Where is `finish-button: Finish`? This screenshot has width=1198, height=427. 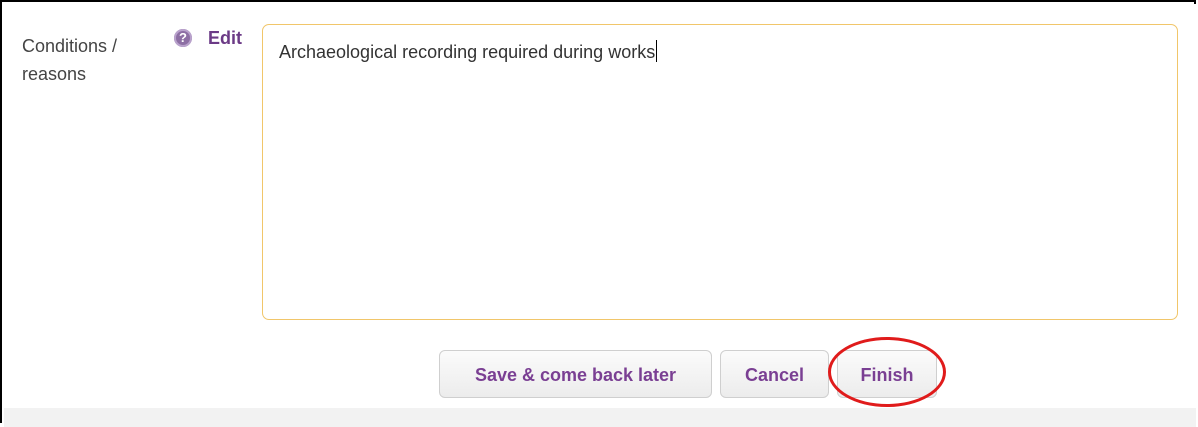
finish-button: Finish is located at coordinates (887, 374).